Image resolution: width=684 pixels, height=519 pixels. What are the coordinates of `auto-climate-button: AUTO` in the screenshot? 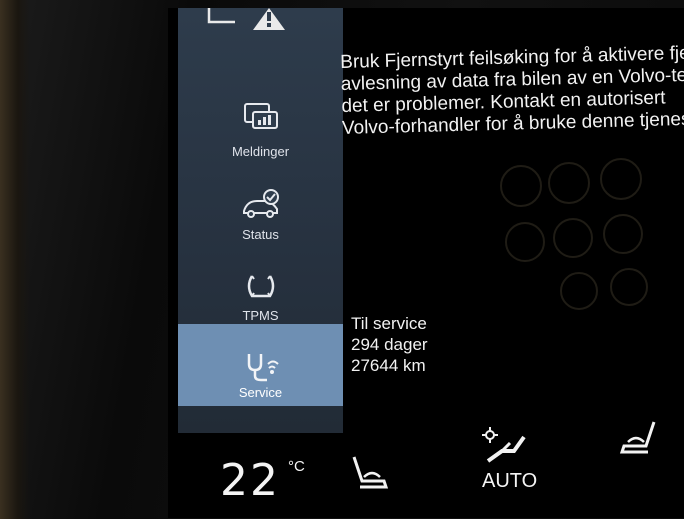 It's located at (509, 481).